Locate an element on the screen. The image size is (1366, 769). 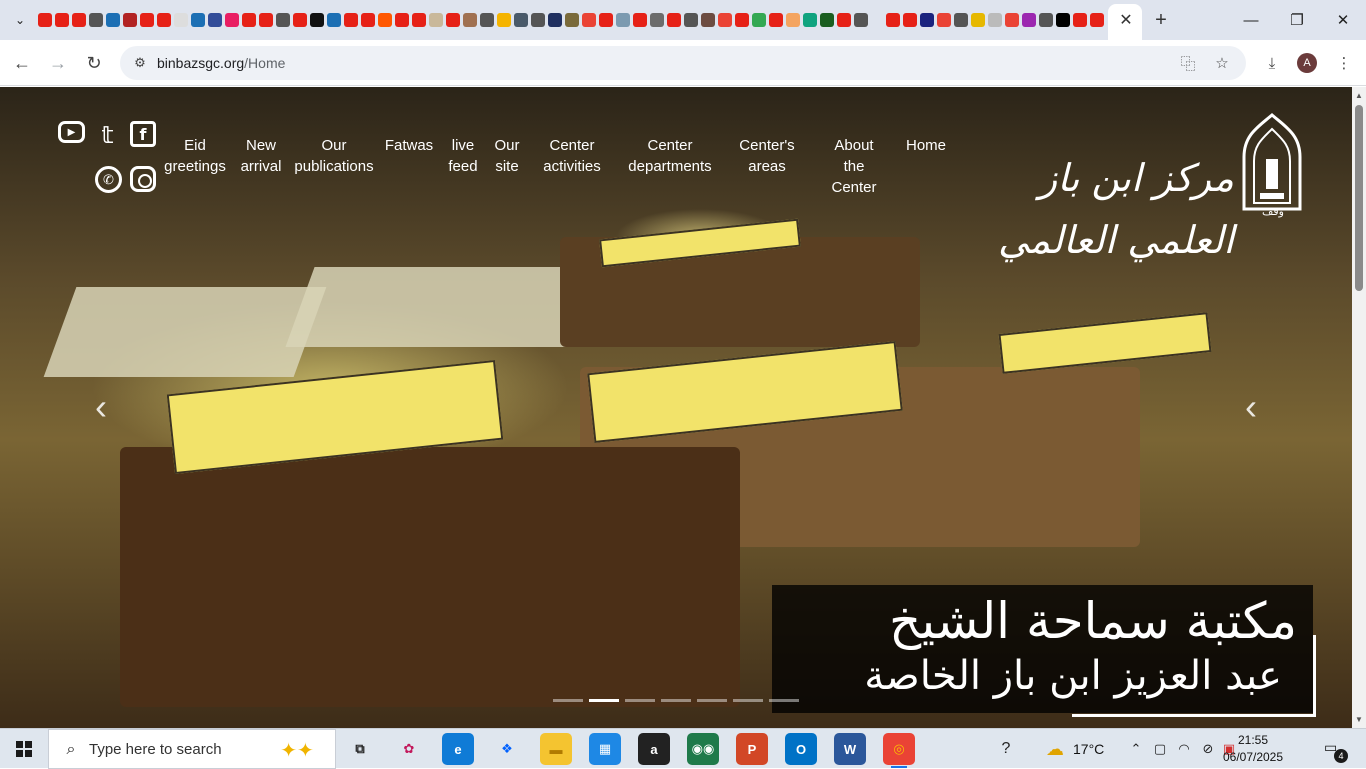
translate-icon: ⿻ is located at coordinates (1188, 63).